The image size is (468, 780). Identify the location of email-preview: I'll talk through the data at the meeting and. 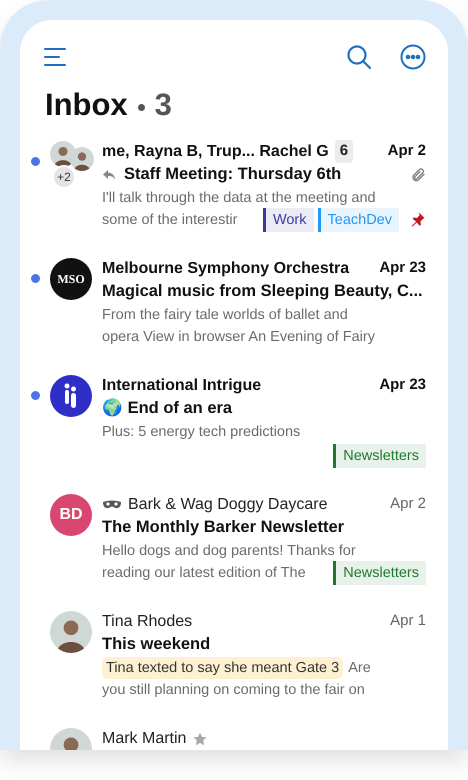
(239, 198).